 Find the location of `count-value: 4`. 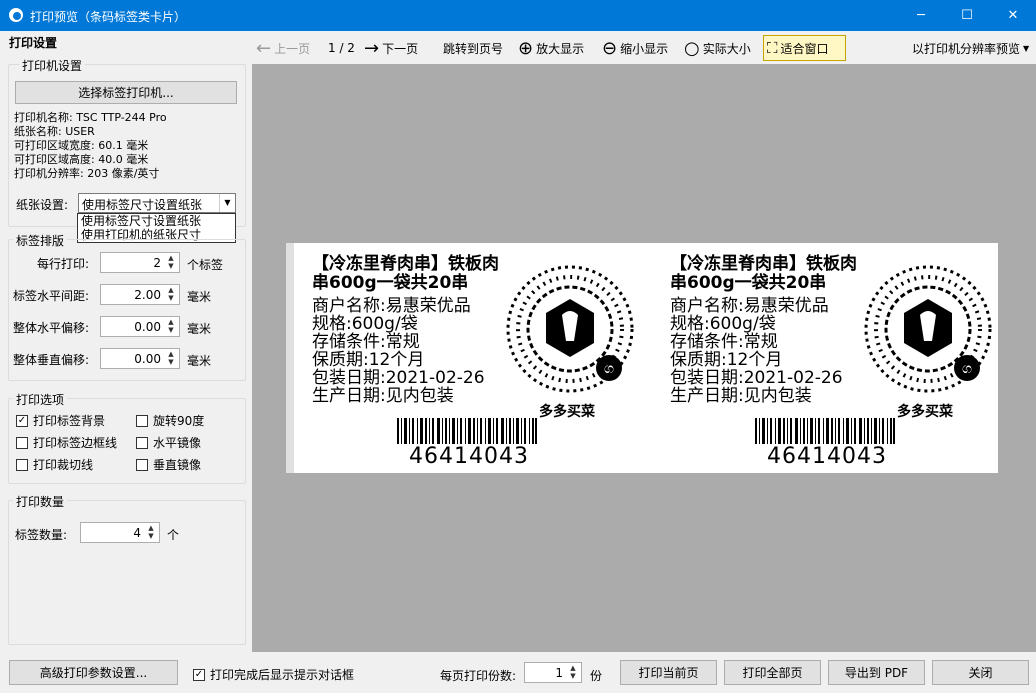

count-value: 4 is located at coordinates (137, 533).